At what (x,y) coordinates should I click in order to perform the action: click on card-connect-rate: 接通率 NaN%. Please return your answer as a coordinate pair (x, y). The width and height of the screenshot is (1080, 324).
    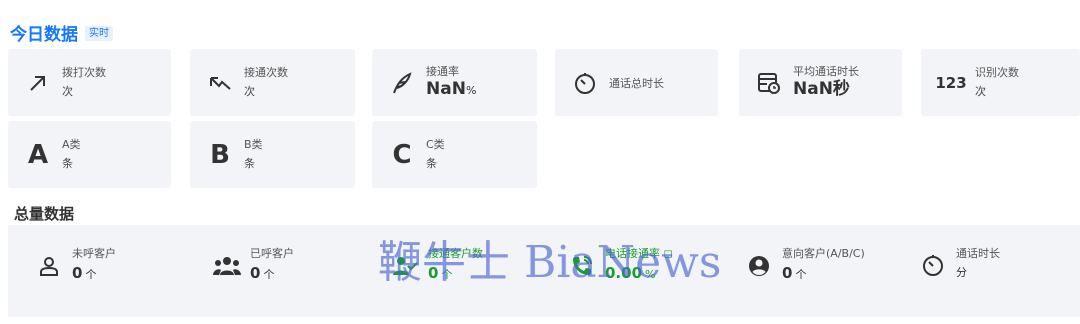
    Looking at the image, I should click on (454, 82).